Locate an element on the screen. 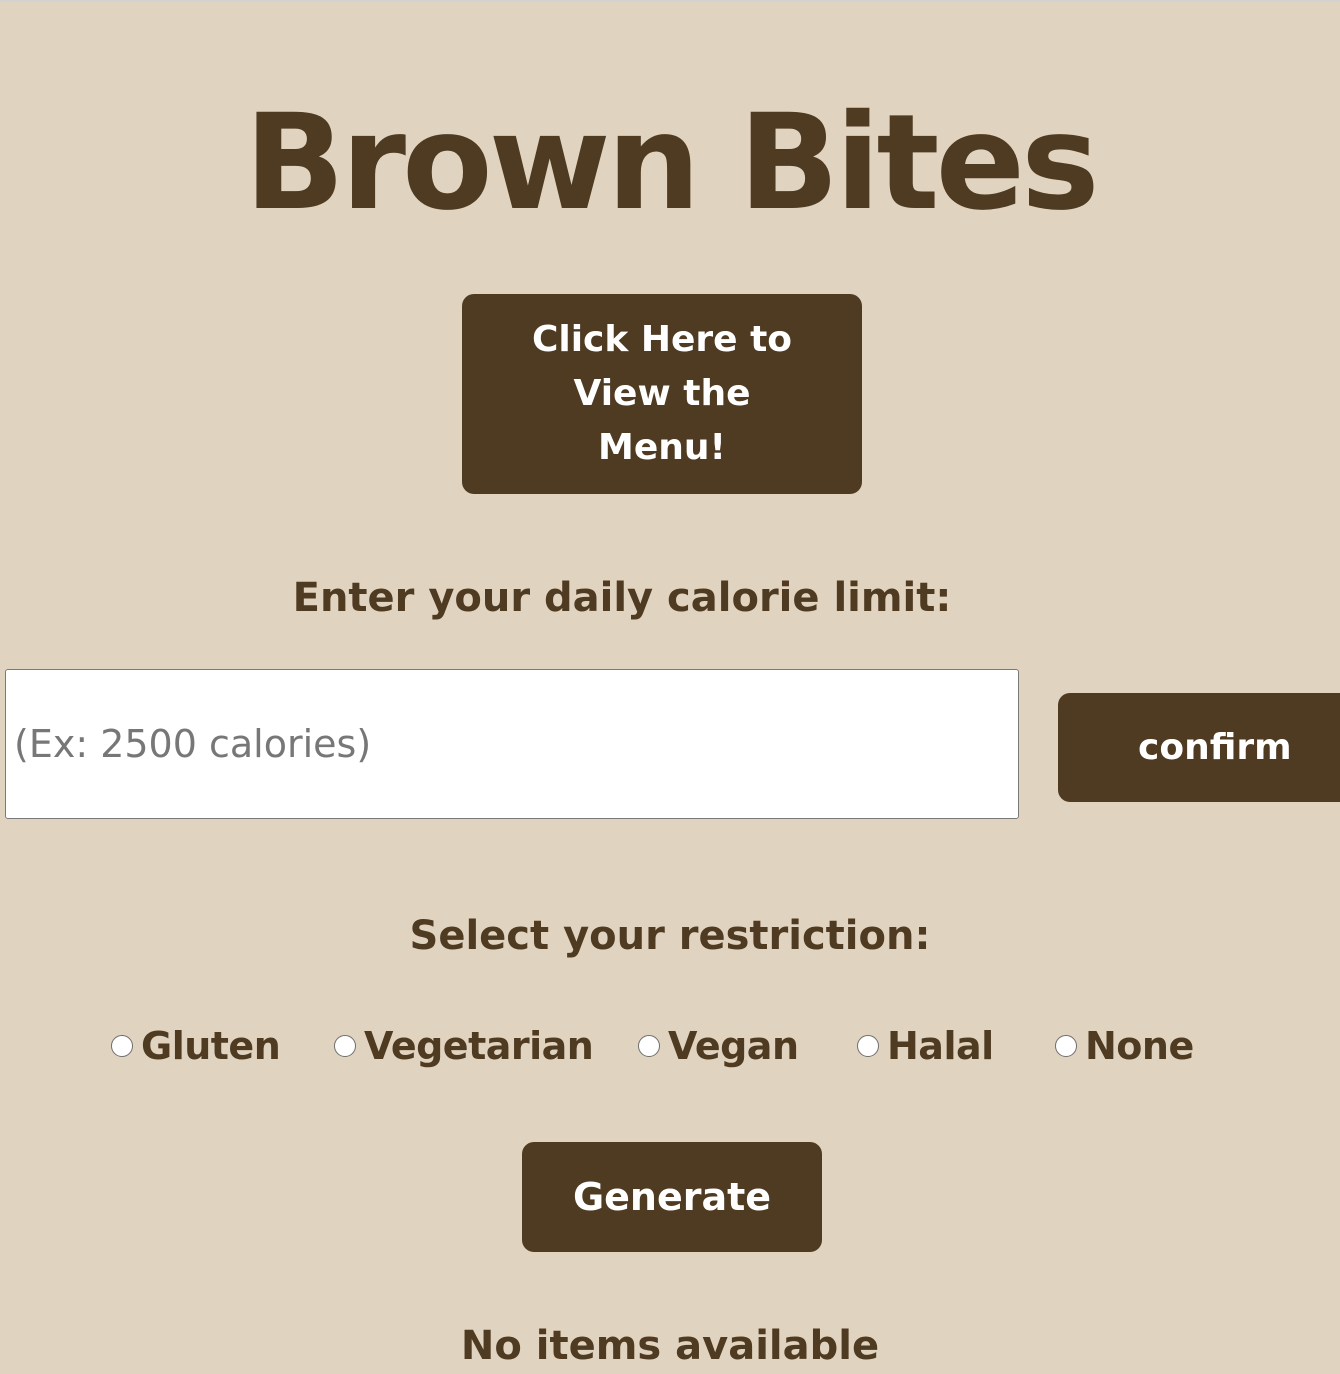  restriction-options: Gluten Vegetarian Vegan Halal None is located at coordinates (670, 1046).